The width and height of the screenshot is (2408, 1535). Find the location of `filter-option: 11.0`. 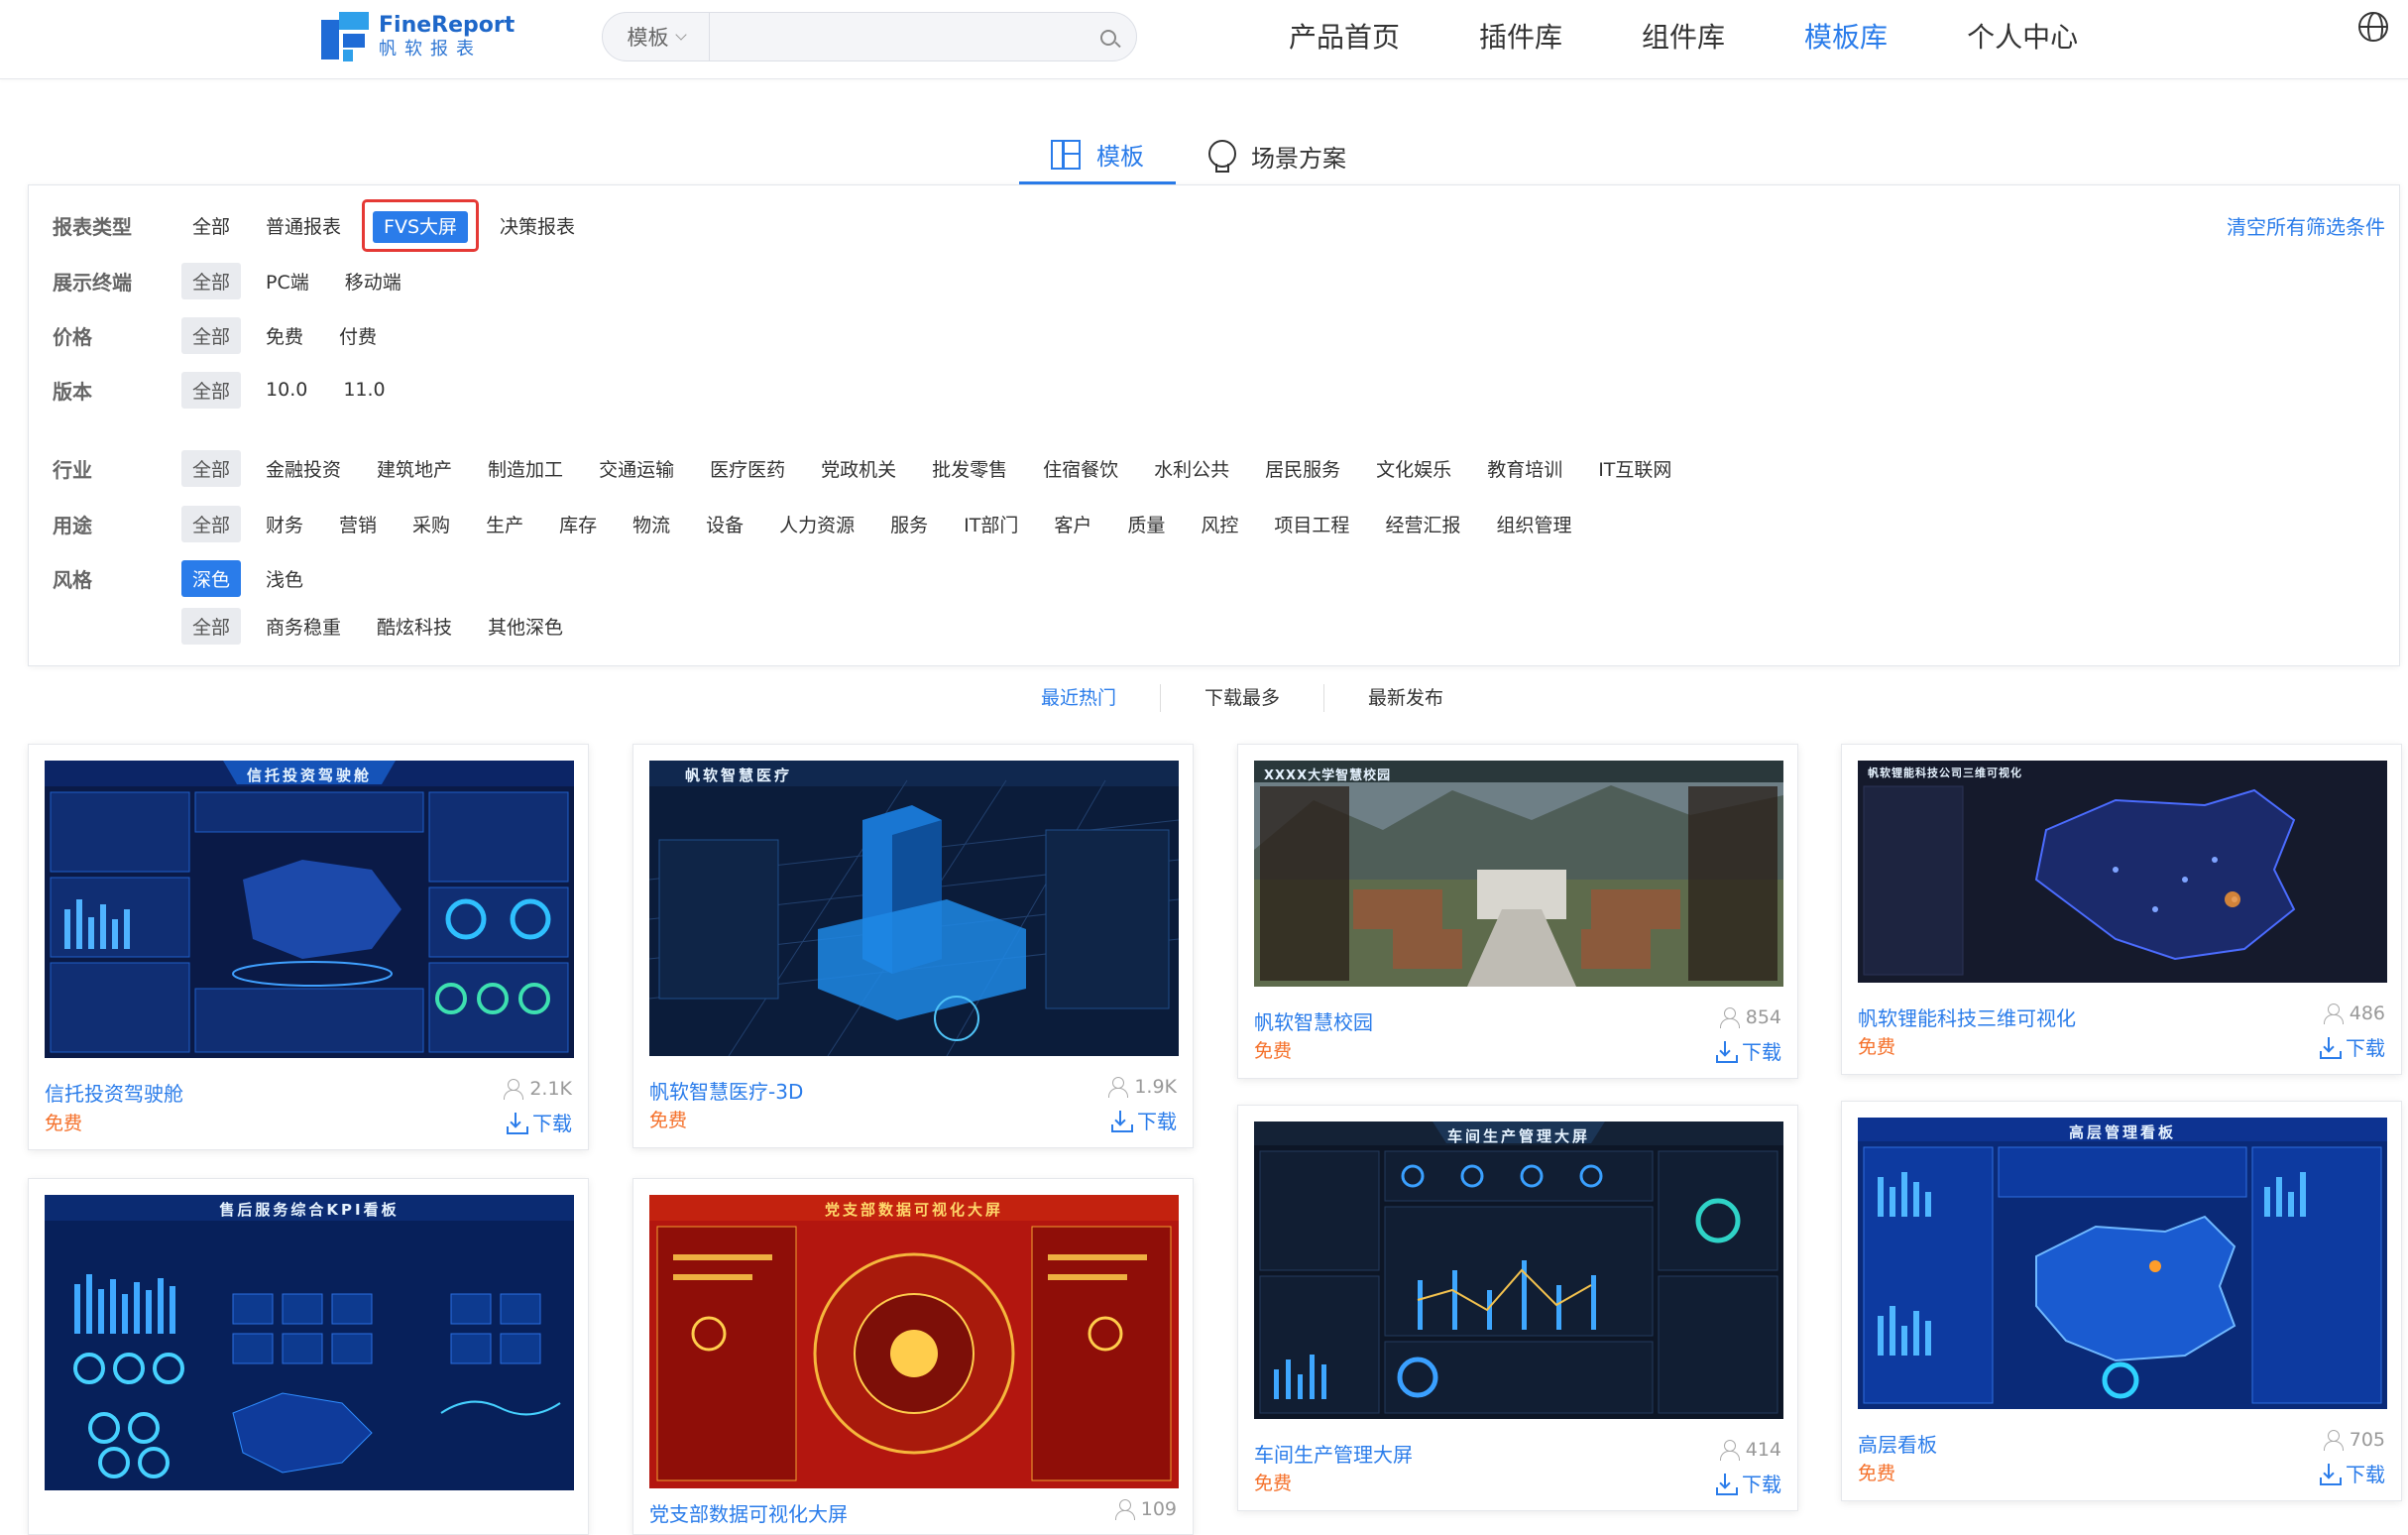

filter-option: 11.0 is located at coordinates (364, 390).